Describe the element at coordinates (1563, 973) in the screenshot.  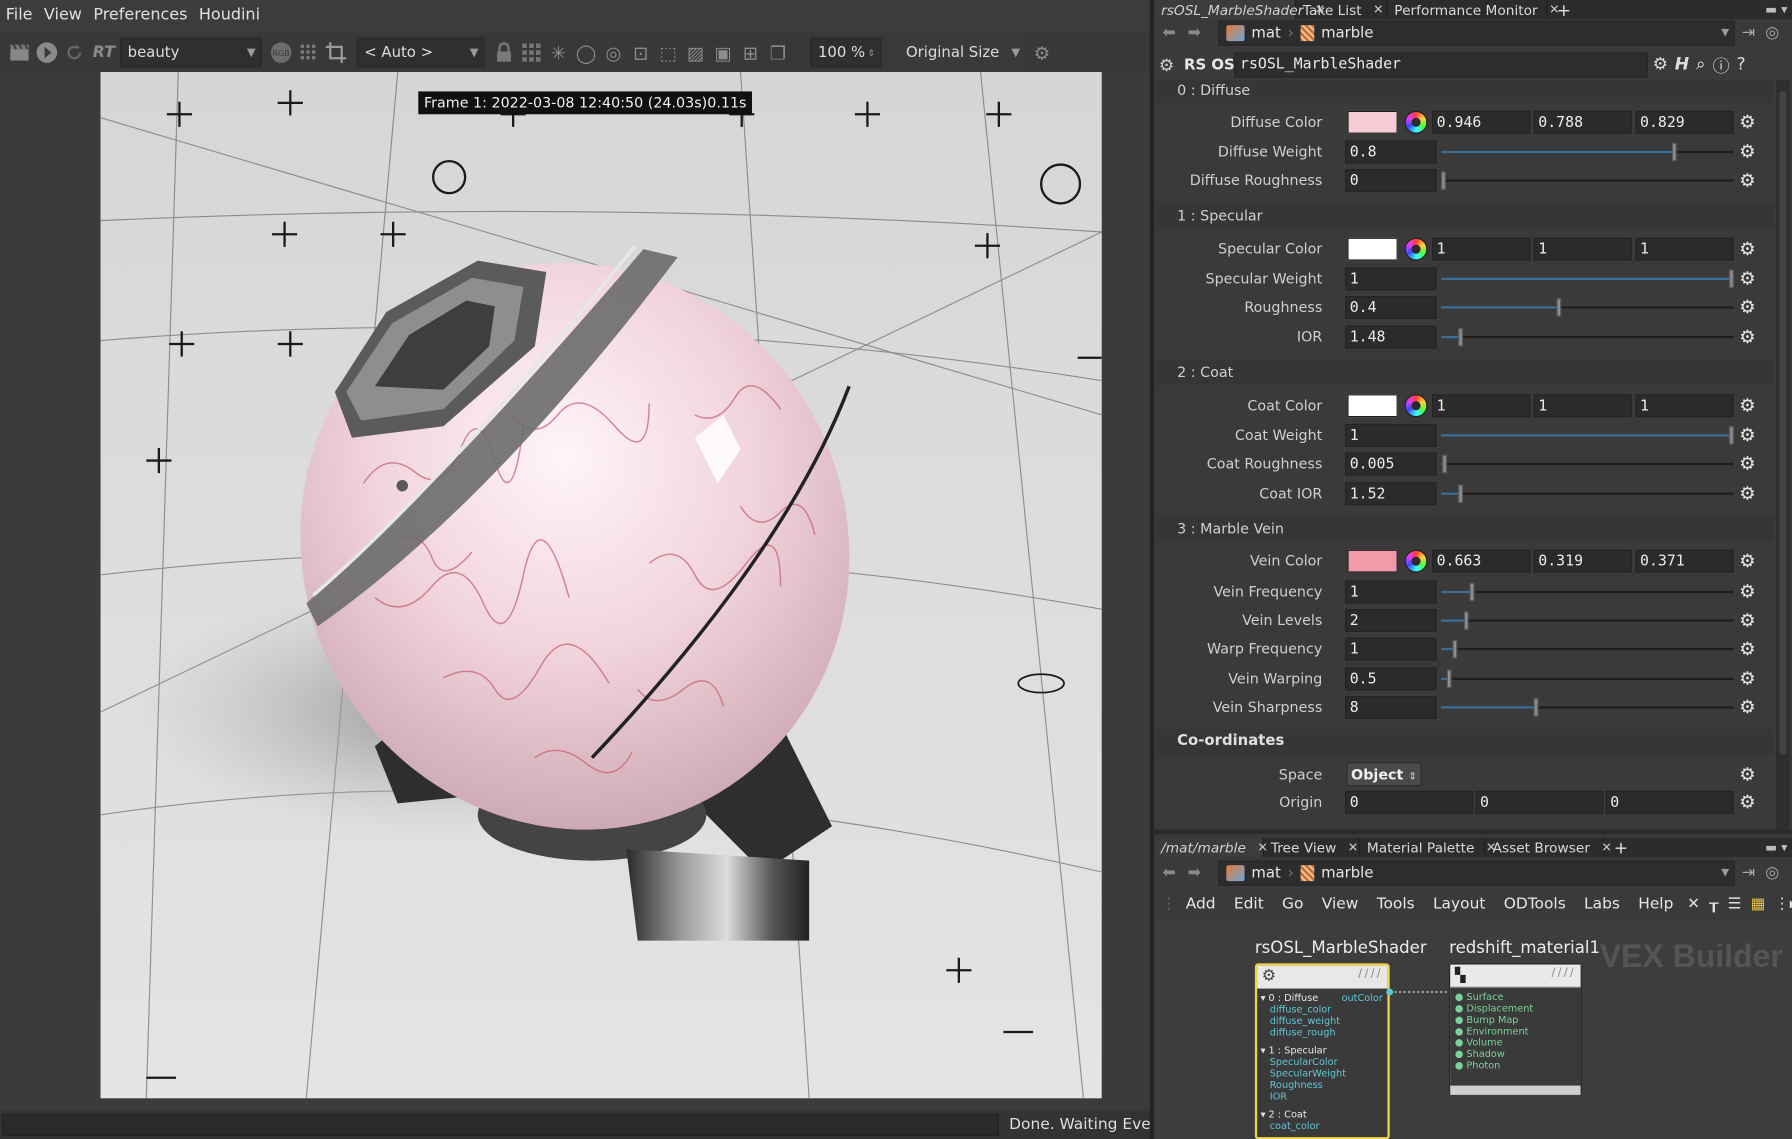
I see `node-flags-icon: ////` at that location.